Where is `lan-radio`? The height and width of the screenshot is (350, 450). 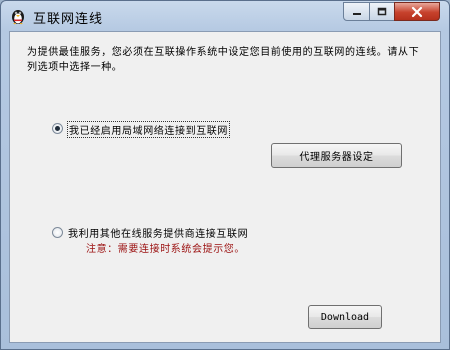
lan-radio is located at coordinates (57, 128).